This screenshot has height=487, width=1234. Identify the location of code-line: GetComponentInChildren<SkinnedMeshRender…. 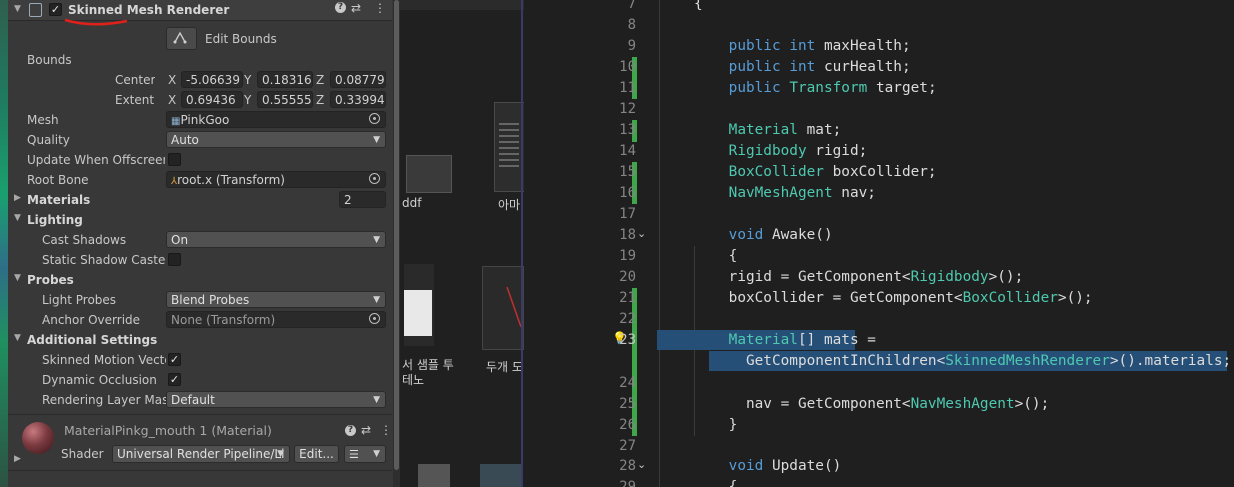
(962, 361).